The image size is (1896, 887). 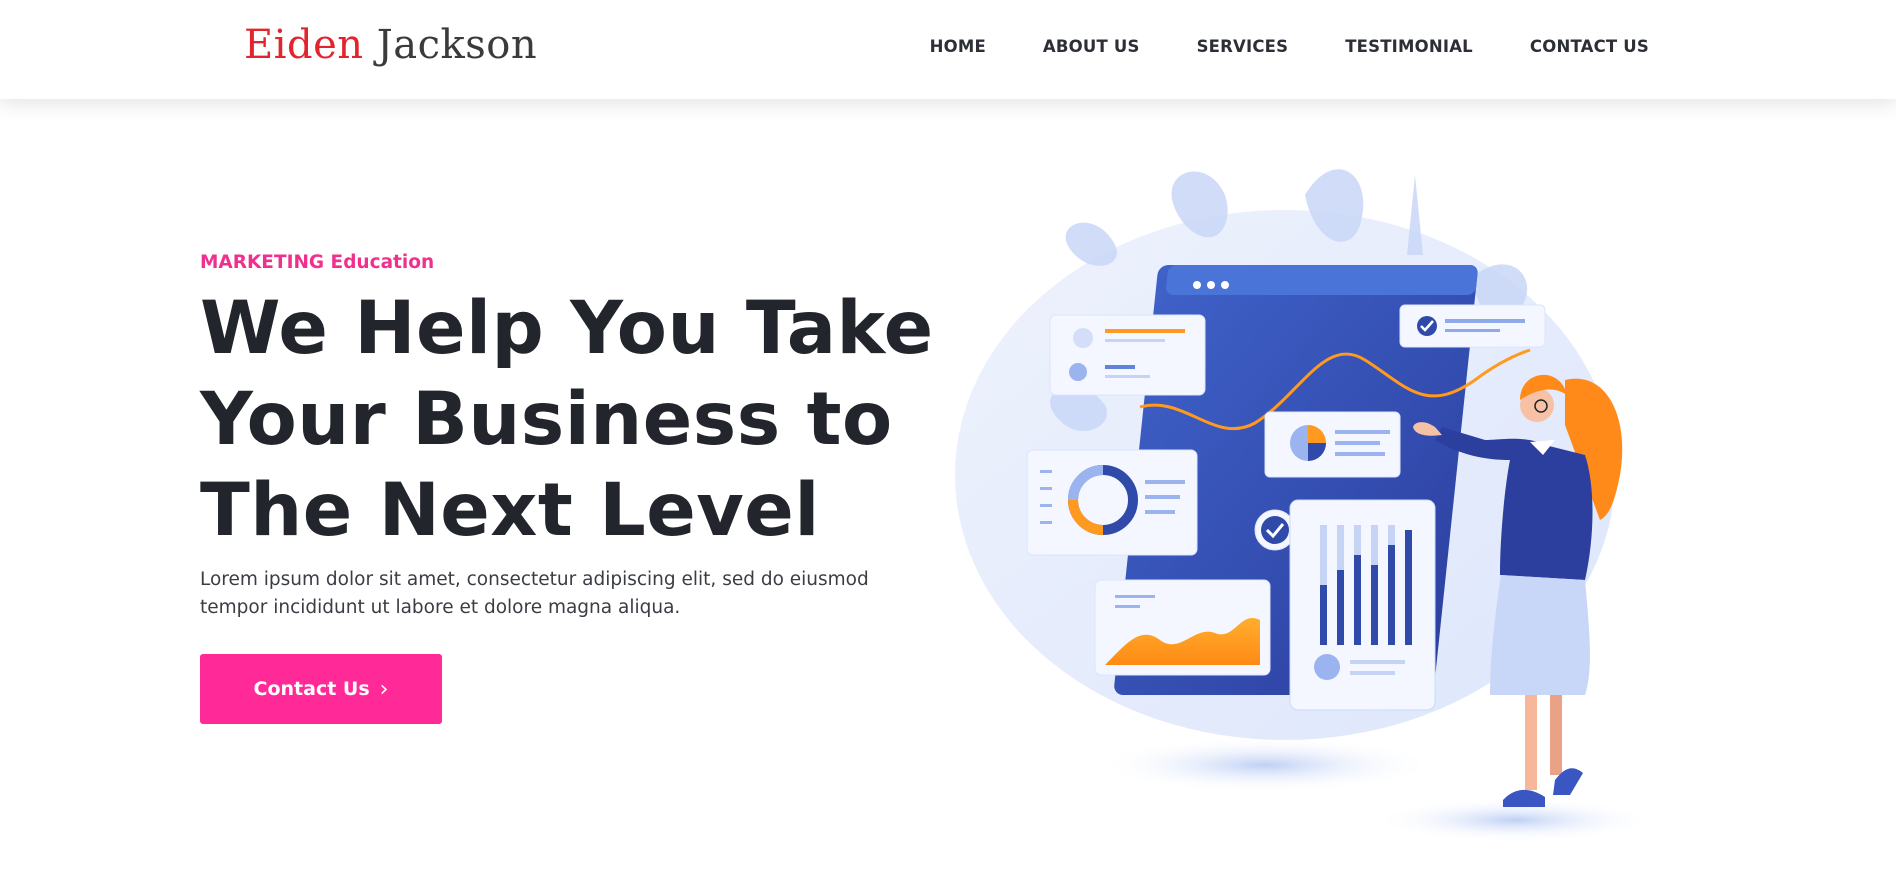 I want to click on headline-line-3: The Next Level, so click(x=510, y=510).